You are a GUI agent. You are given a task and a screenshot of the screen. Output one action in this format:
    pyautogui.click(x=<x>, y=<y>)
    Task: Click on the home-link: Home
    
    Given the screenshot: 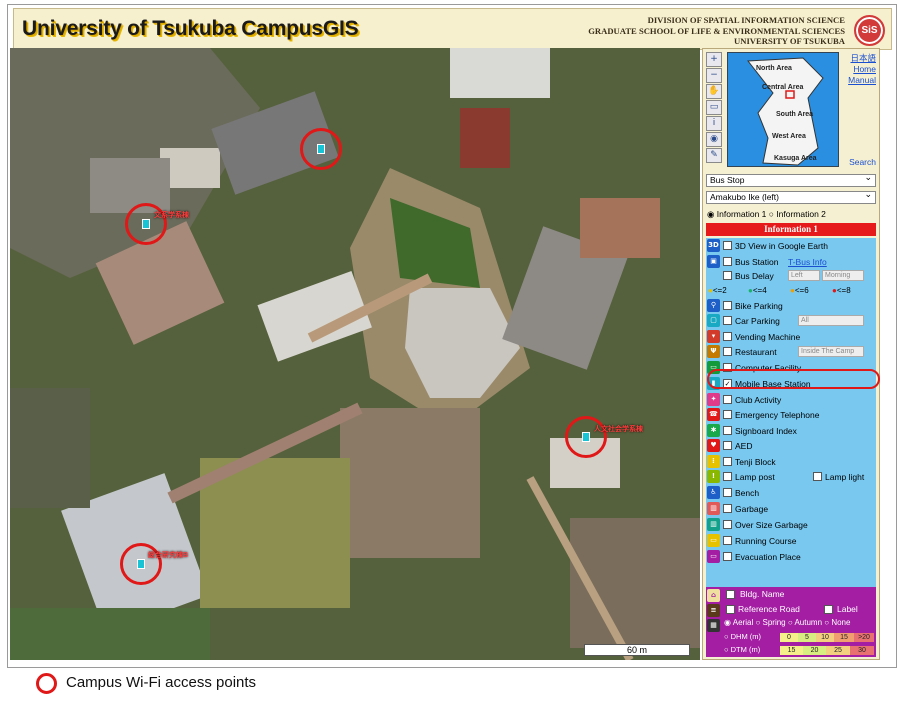 What is the action you would take?
    pyautogui.click(x=862, y=69)
    